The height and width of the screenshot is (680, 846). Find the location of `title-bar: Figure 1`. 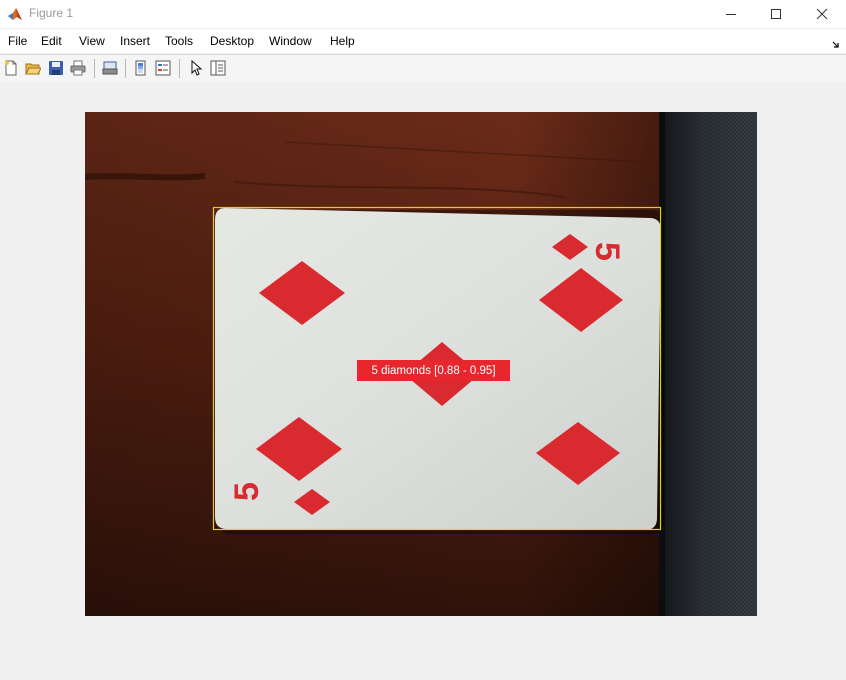

title-bar: Figure 1 is located at coordinates (423, 14).